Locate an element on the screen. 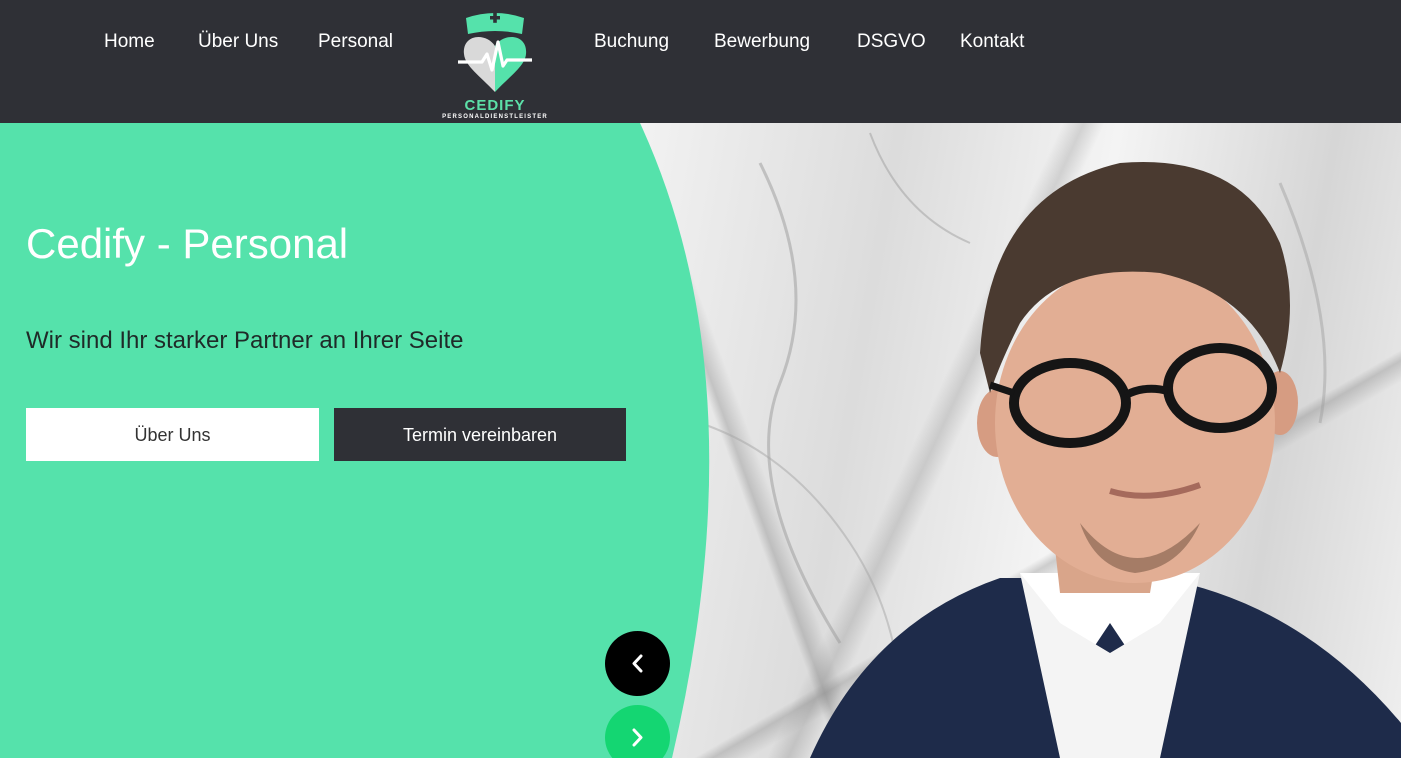  nav-kontakt: Kontakt is located at coordinates (992, 42).